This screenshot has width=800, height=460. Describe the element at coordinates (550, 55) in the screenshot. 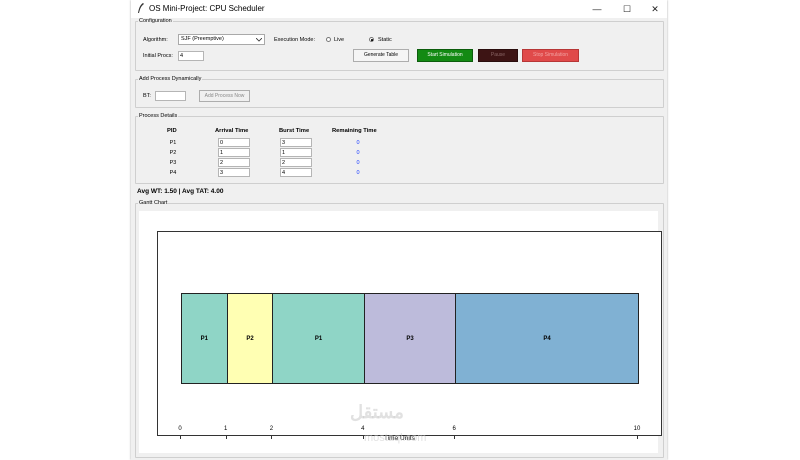

I see `stop-simulation-button: Stop Simulation` at that location.